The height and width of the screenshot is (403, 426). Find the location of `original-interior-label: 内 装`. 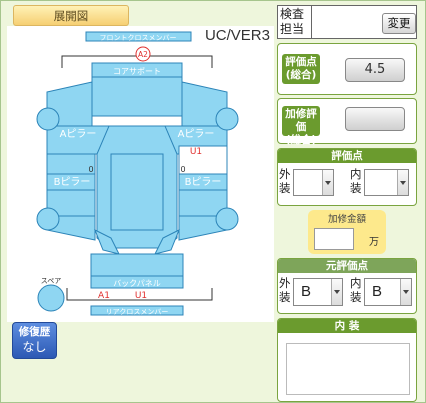

original-interior-label: 内 装 is located at coordinates (356, 290).